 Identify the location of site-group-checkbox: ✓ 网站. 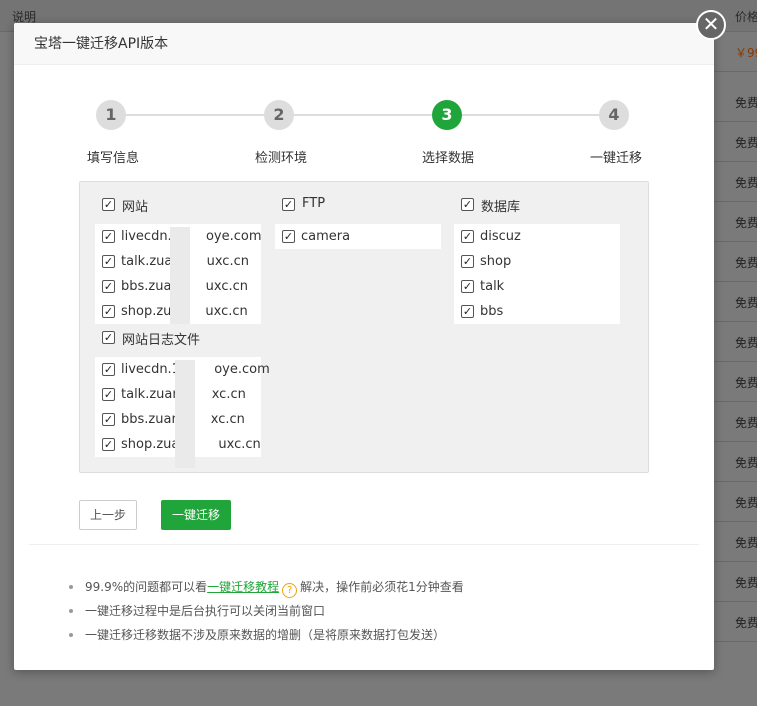
(162, 205).